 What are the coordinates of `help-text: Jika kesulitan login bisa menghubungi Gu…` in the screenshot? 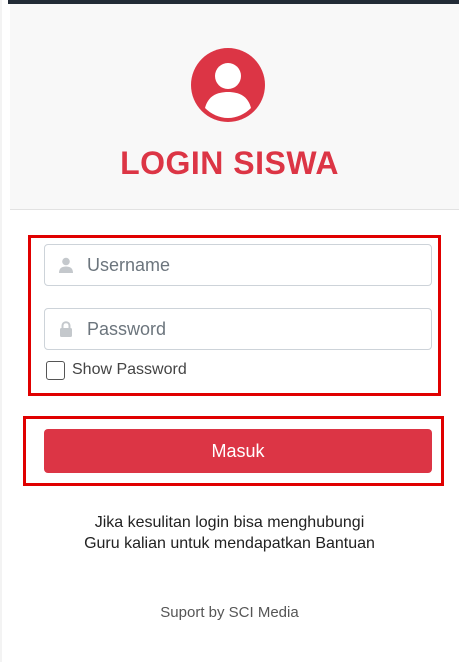 It's located at (229, 533).